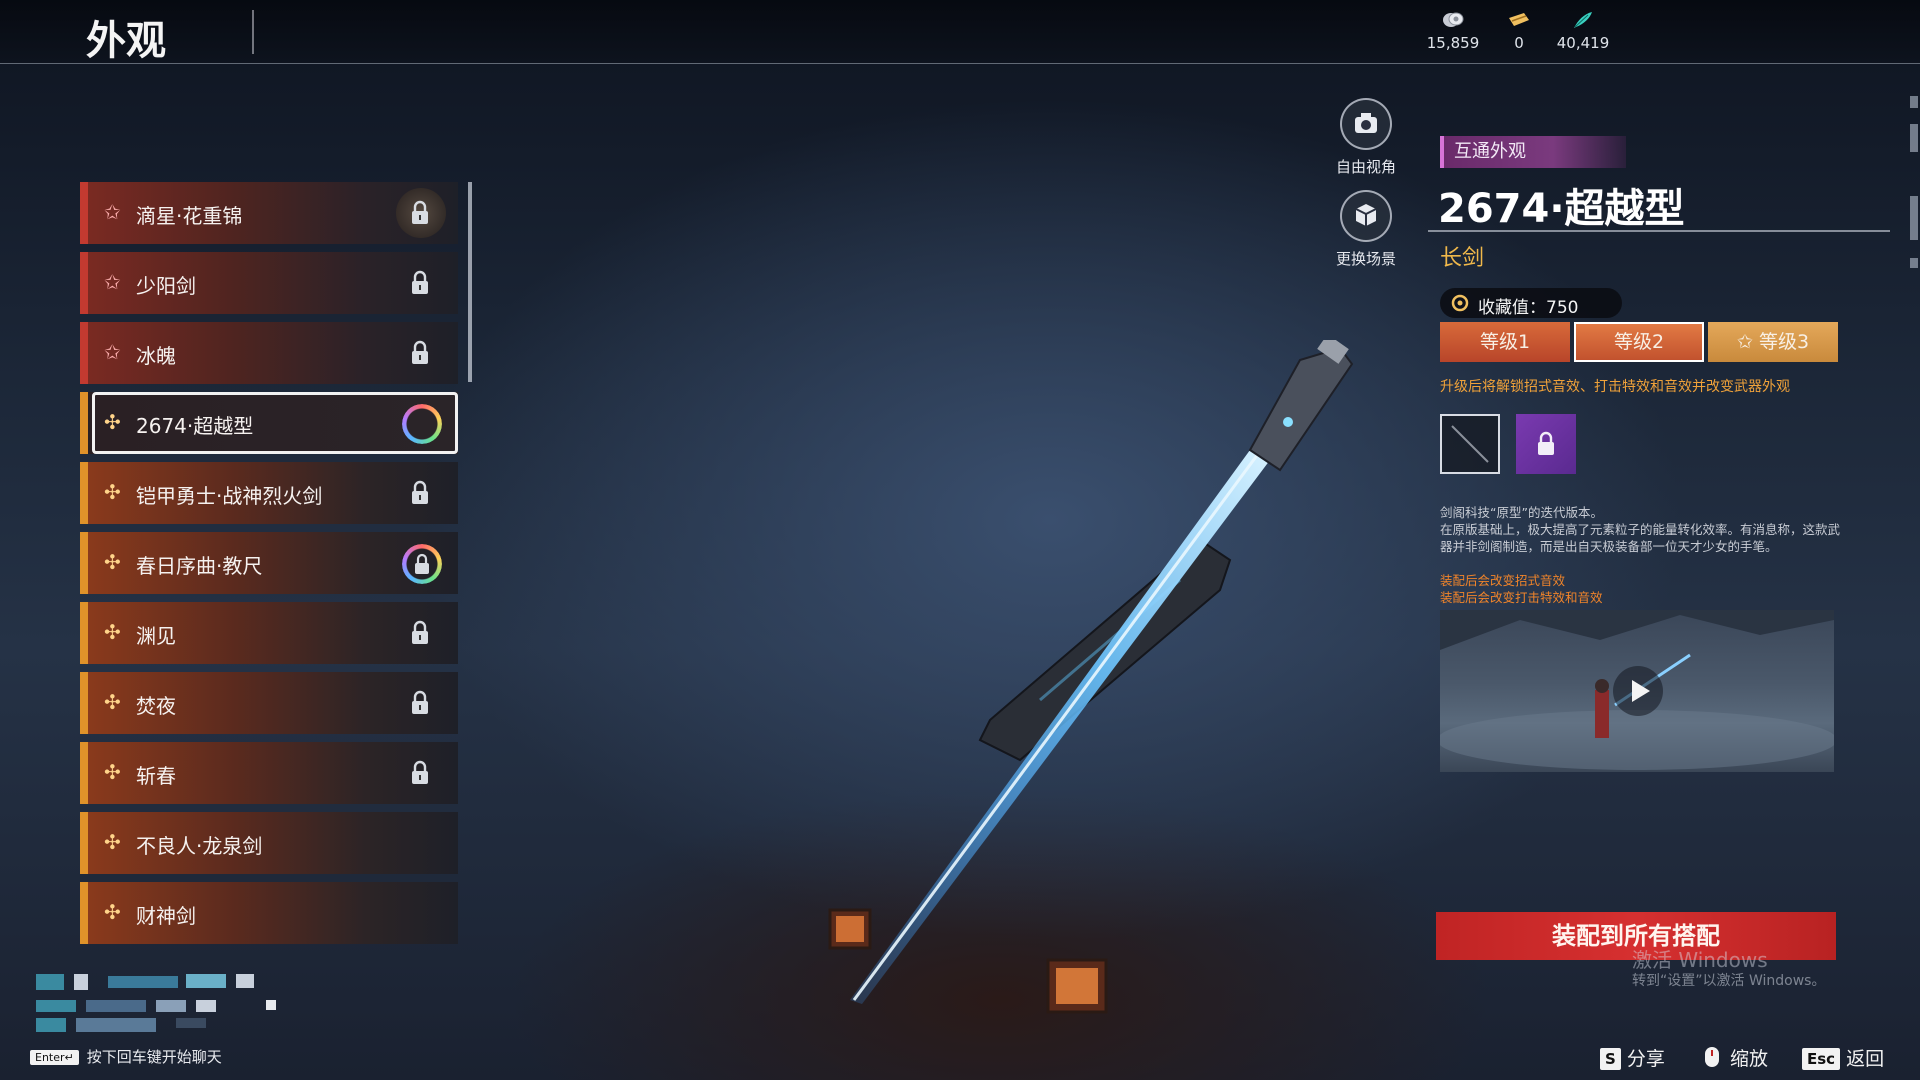  I want to click on currency-tickets: 0, so click(1519, 31).